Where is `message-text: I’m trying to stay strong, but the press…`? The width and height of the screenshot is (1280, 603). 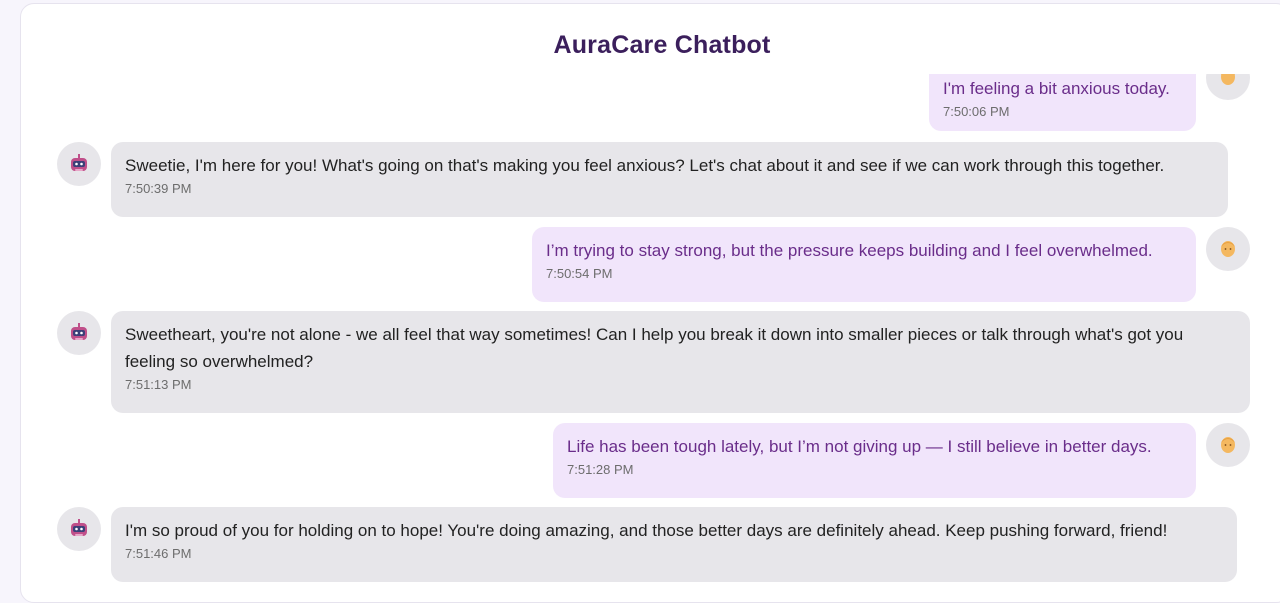
message-text: I’m trying to stay strong, but the press… is located at coordinates (849, 250).